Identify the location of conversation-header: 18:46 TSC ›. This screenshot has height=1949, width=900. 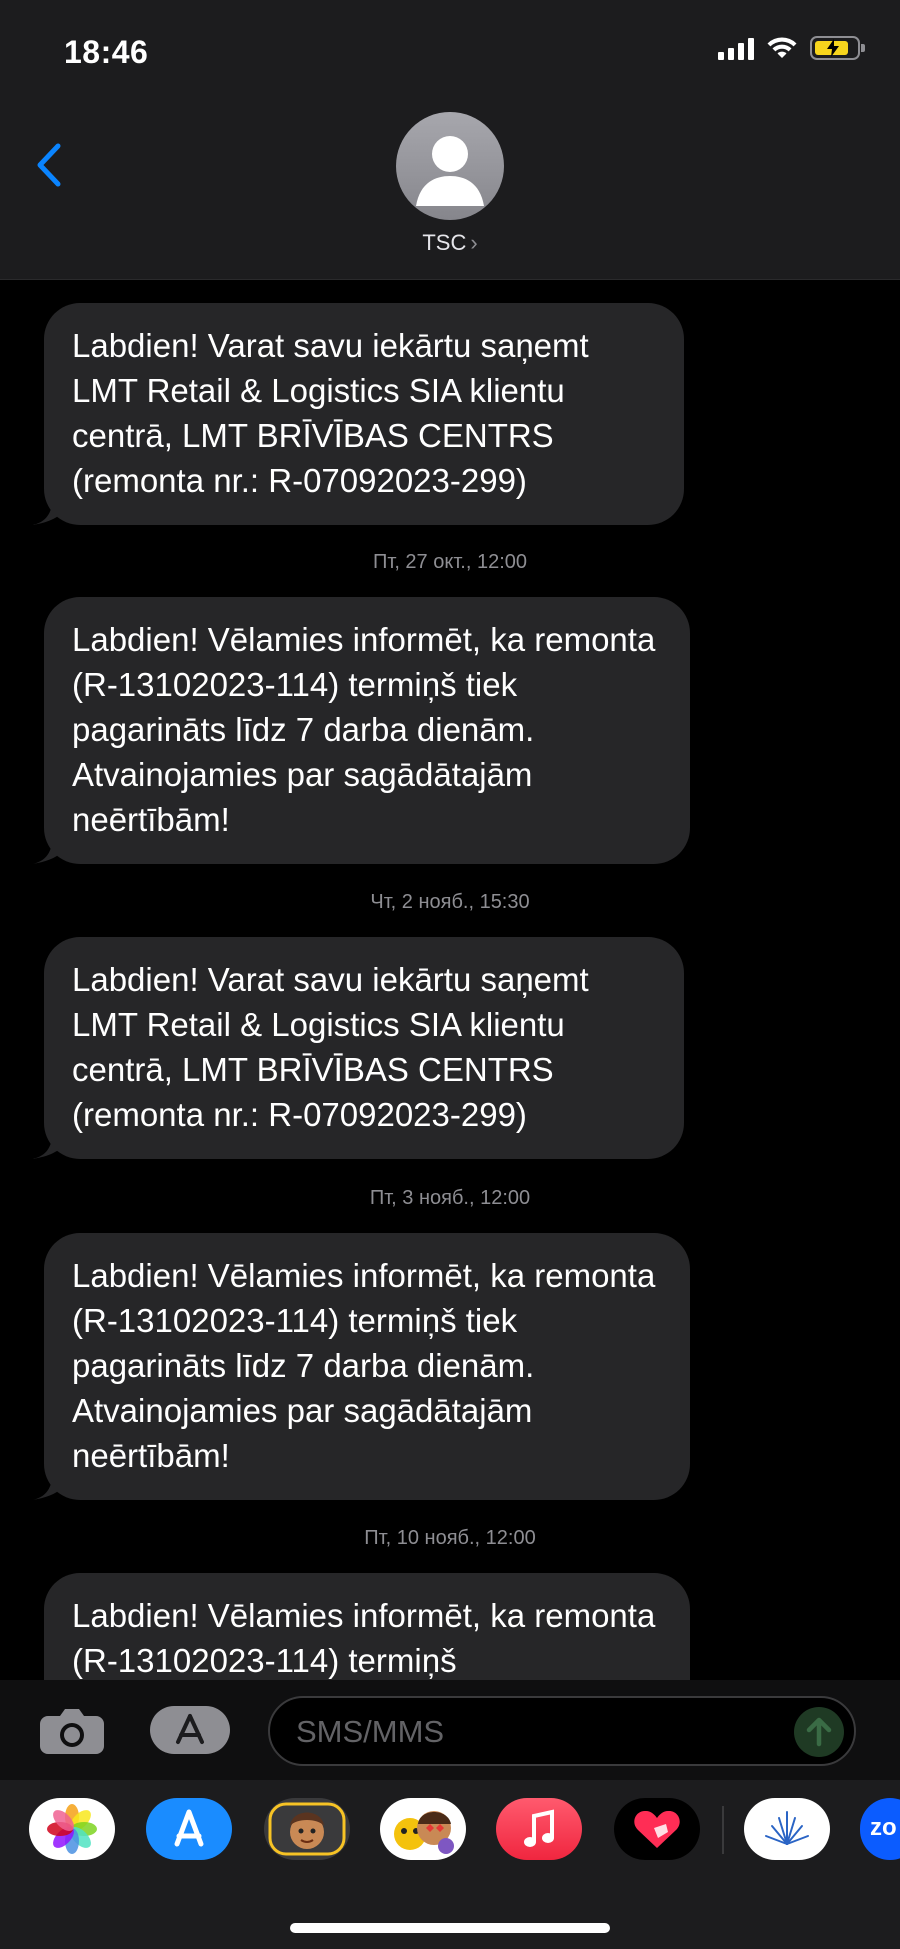
(450, 140).